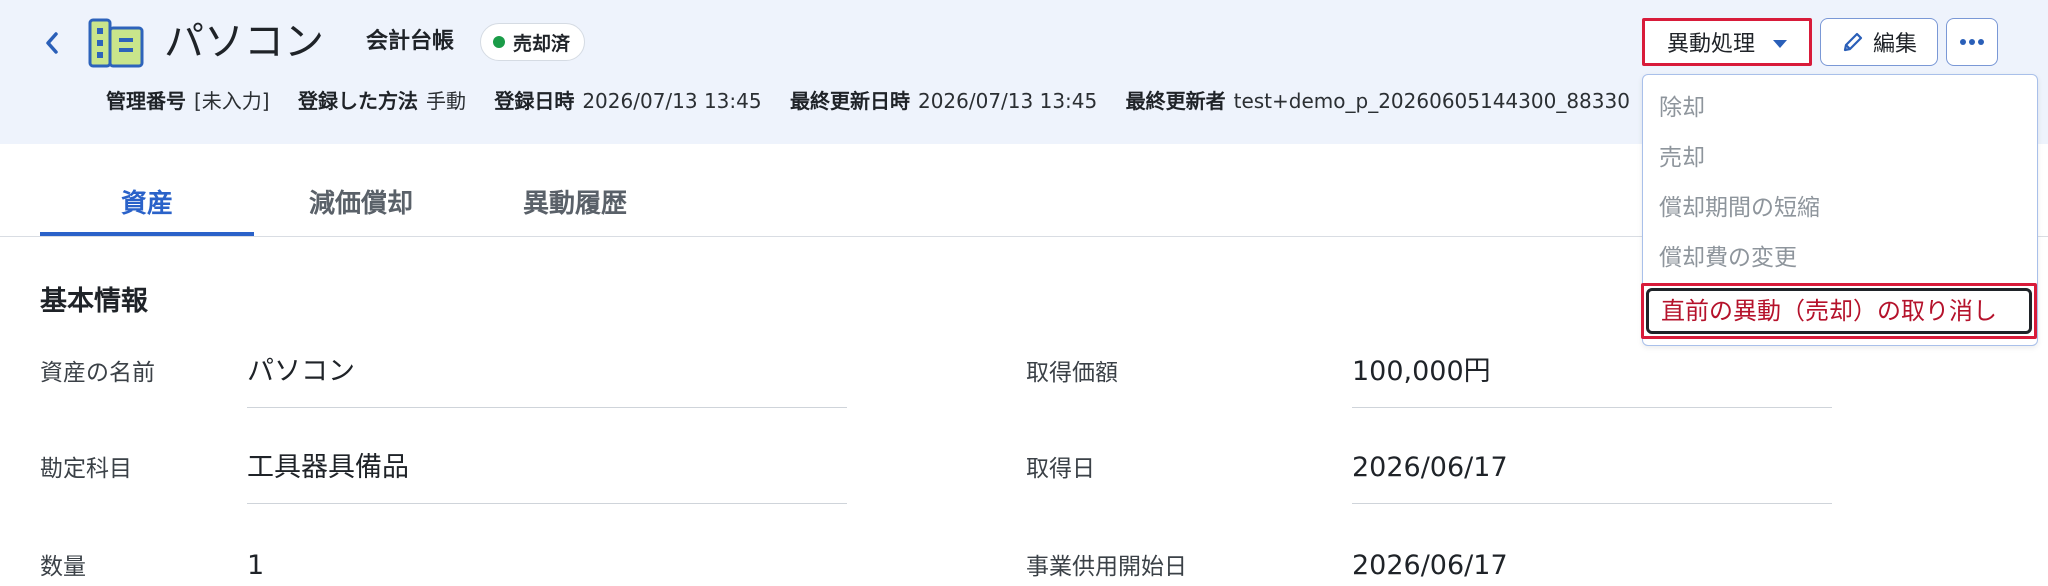  I want to click on meta-value: test+demo_p_20260605144300_88330, so click(1431, 101).